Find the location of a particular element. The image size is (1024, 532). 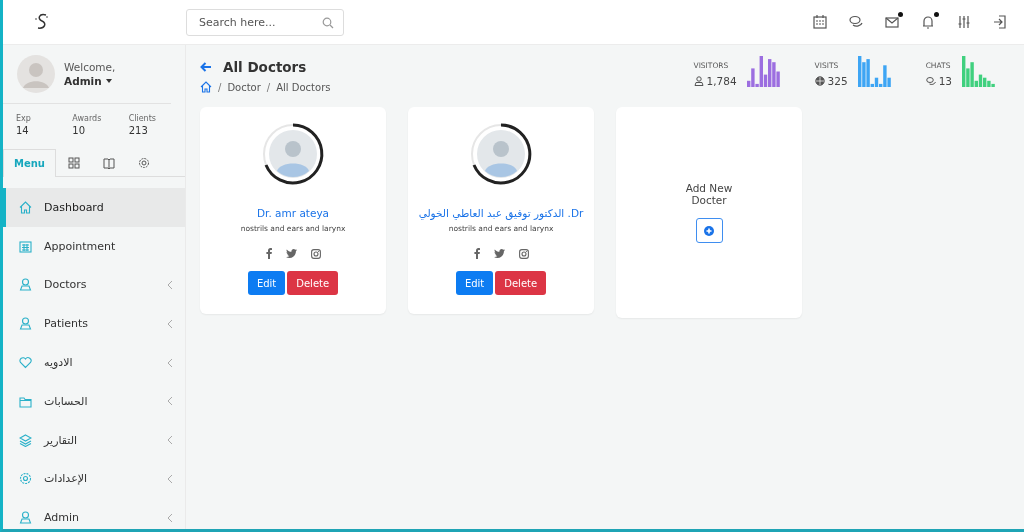

stat-value: 213 is located at coordinates (138, 130).